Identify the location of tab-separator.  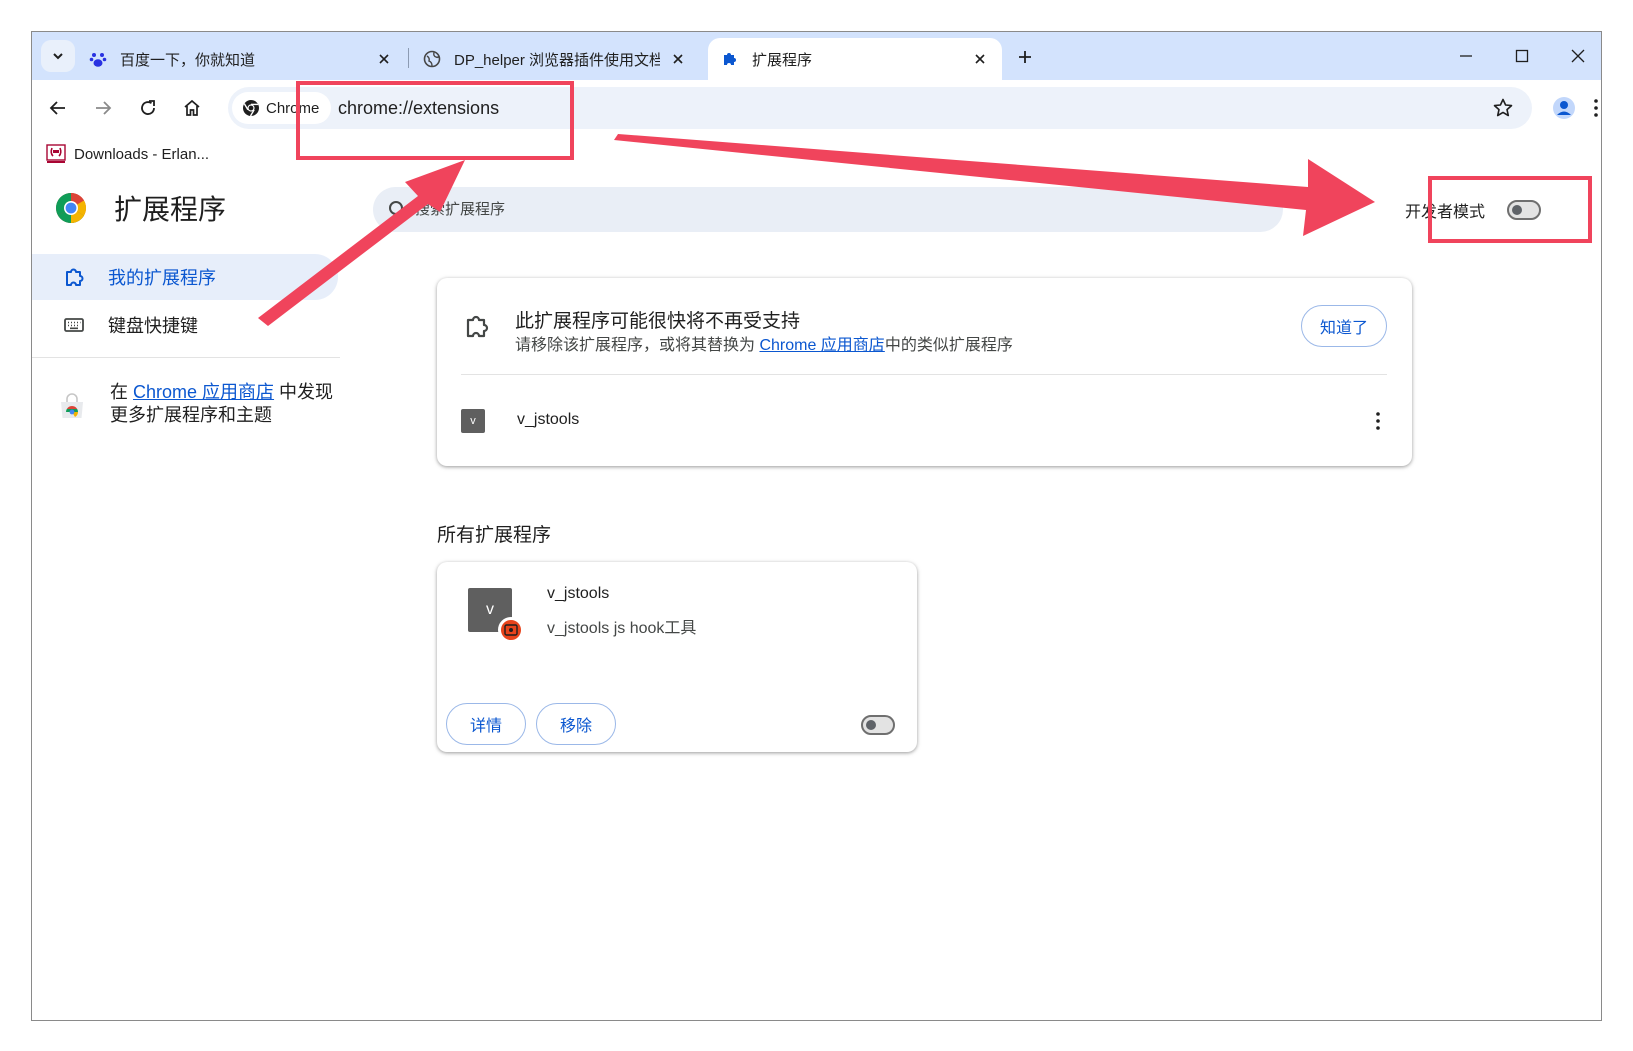
(408, 58).